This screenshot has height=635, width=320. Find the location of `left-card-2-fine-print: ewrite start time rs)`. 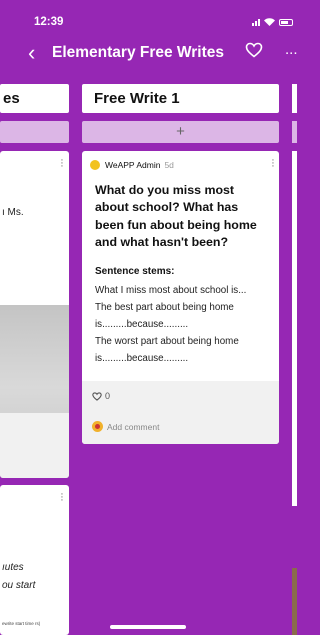

left-card-2-fine-print: ewrite start time rs) is located at coordinates (21, 623).